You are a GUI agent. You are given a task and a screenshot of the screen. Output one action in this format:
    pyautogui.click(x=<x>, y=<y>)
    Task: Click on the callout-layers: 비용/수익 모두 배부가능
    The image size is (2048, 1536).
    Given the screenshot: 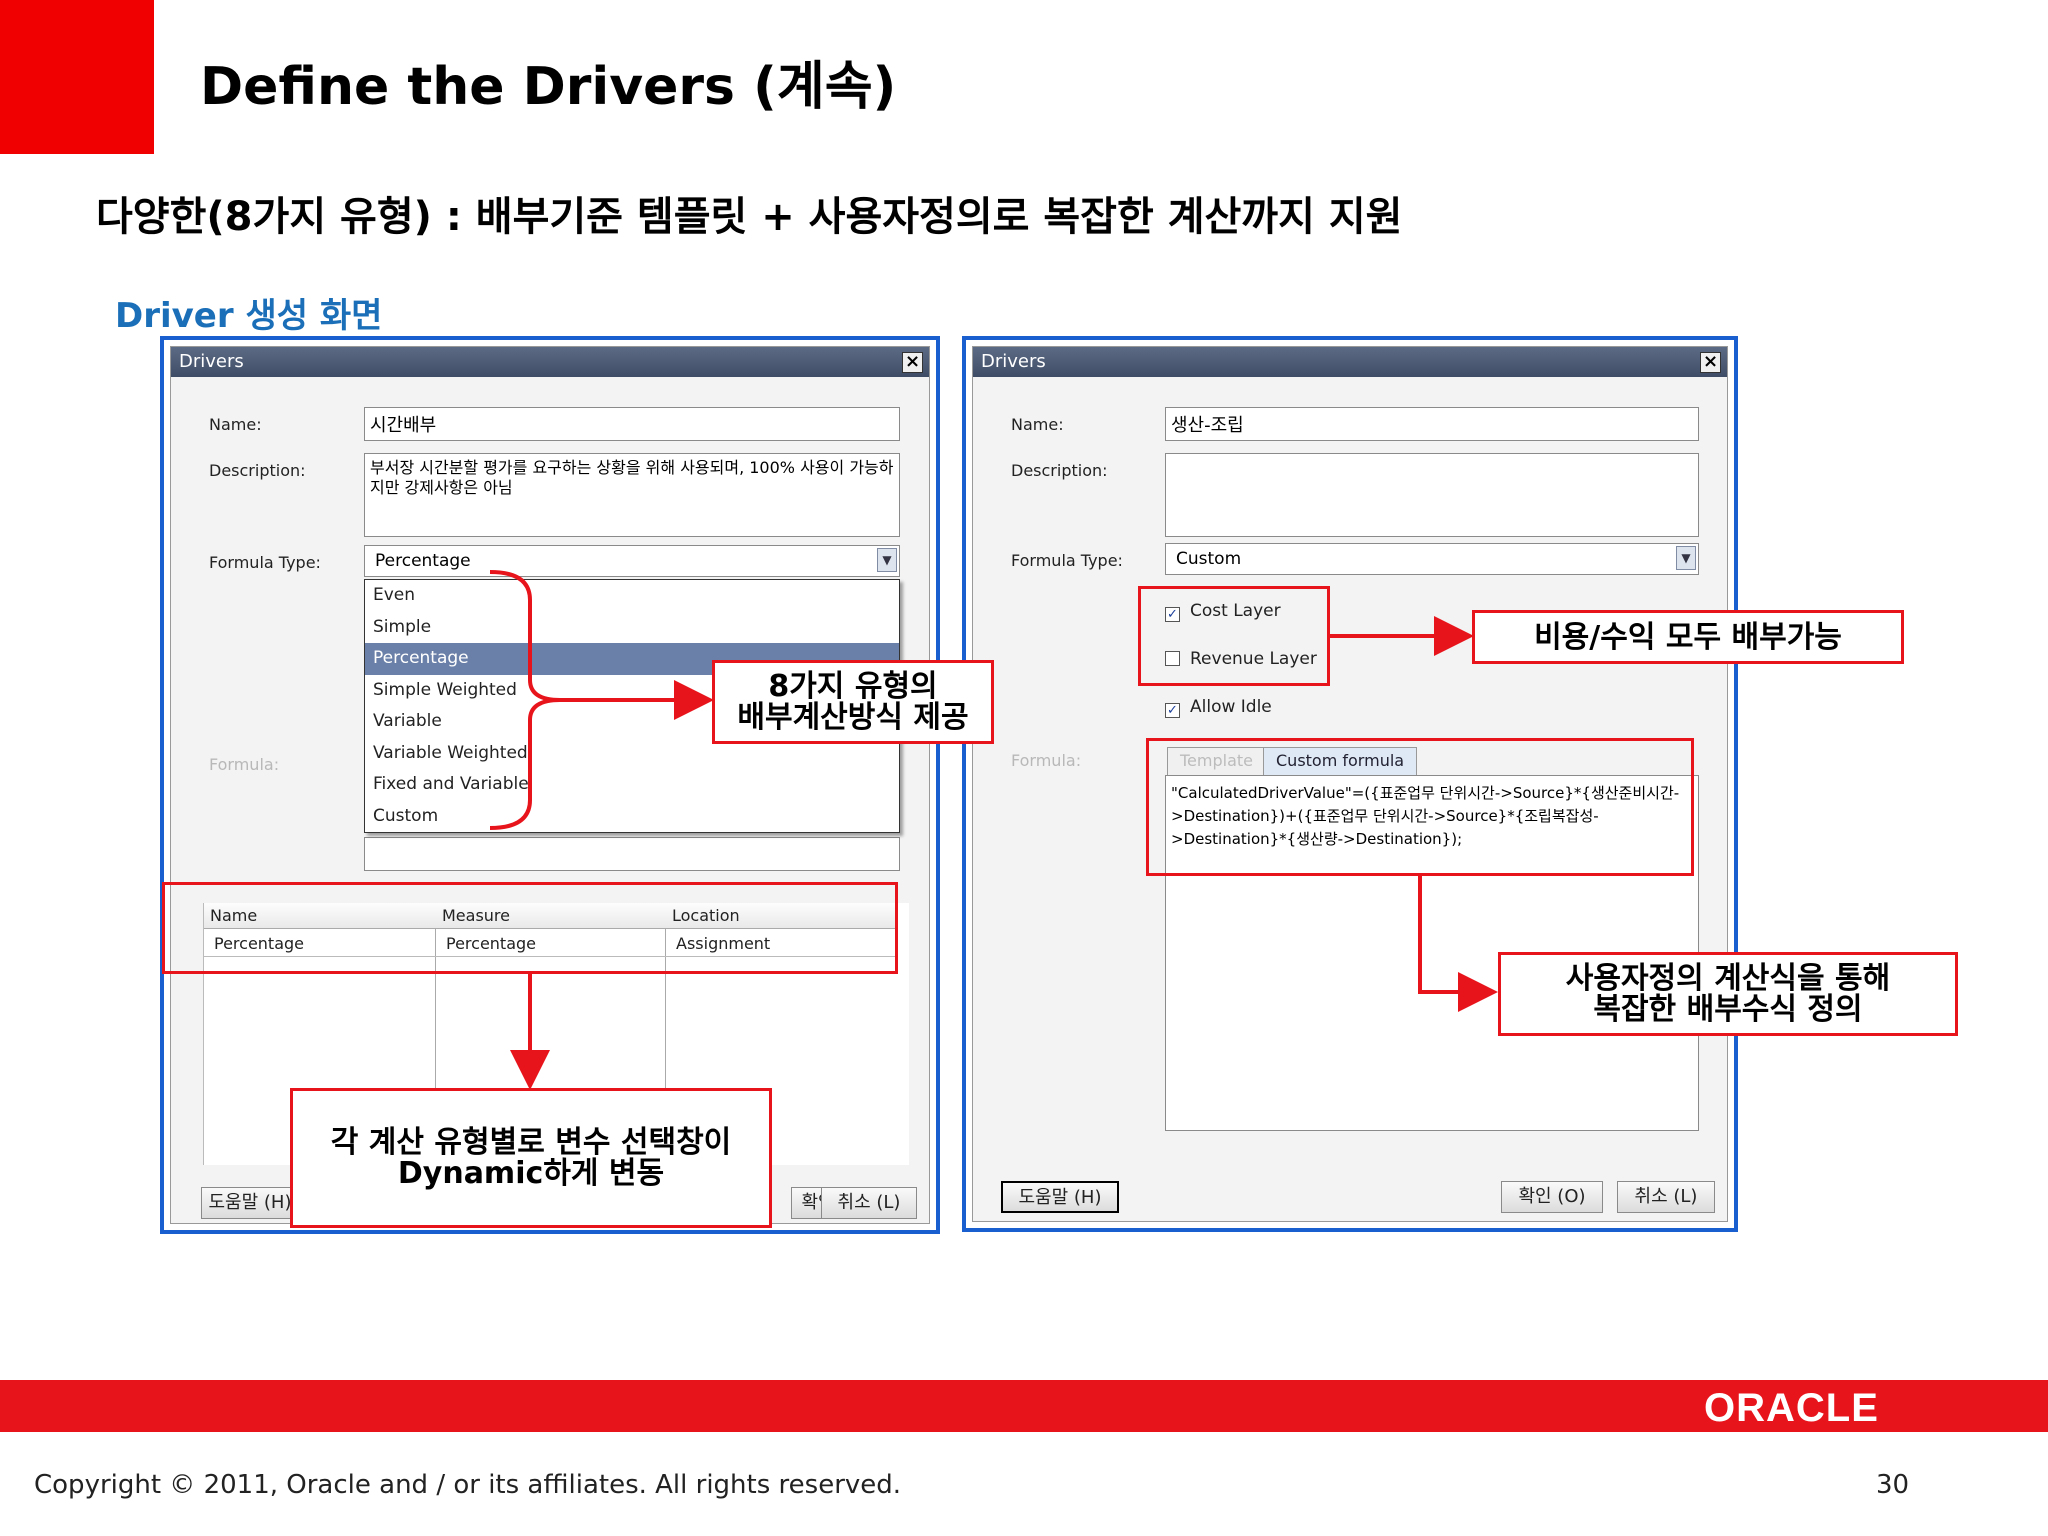 What is the action you would take?
    pyautogui.click(x=1688, y=637)
    